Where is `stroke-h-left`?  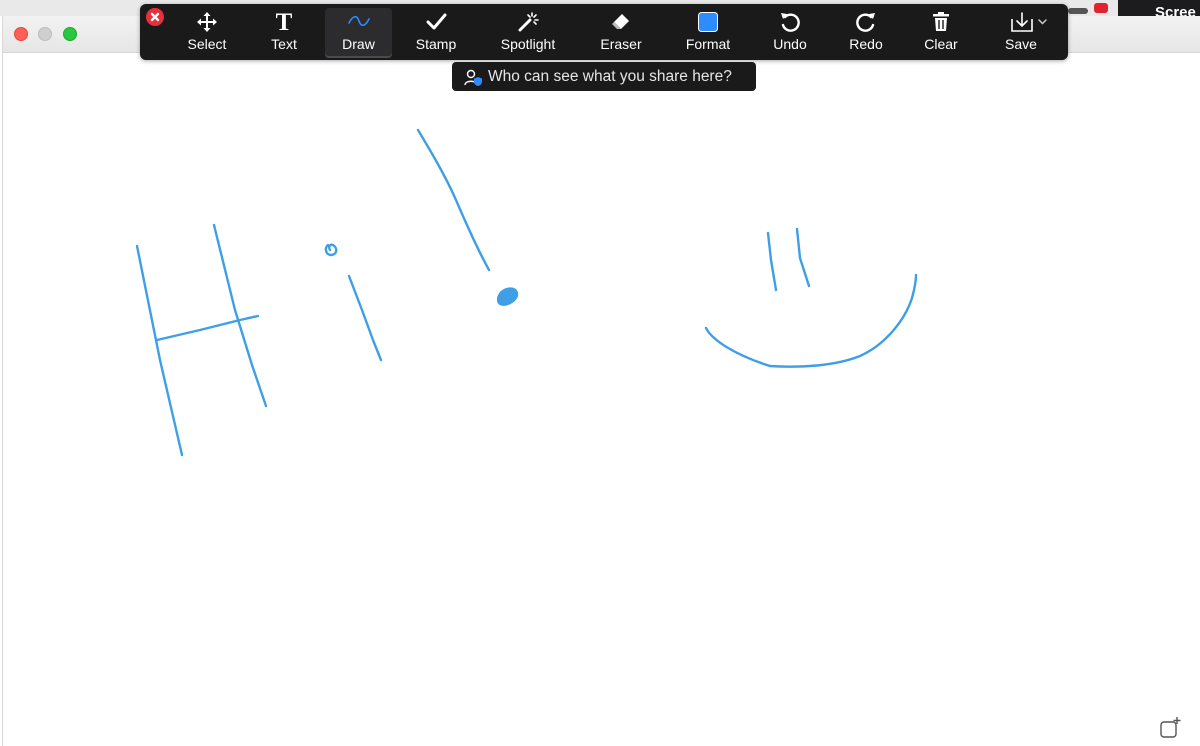 stroke-h-left is located at coordinates (159, 350).